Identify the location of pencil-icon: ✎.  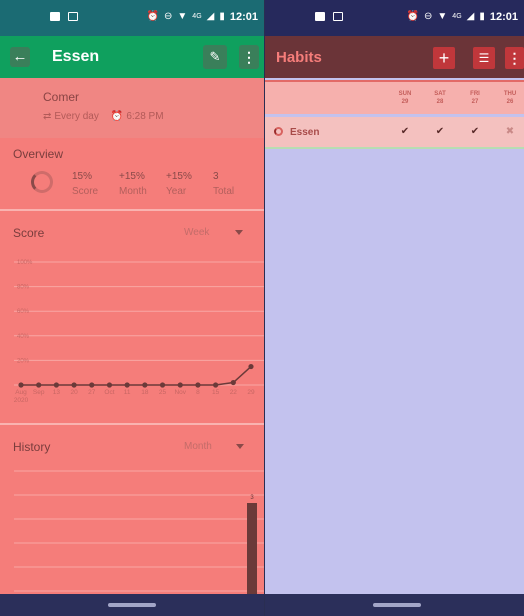
(215, 56).